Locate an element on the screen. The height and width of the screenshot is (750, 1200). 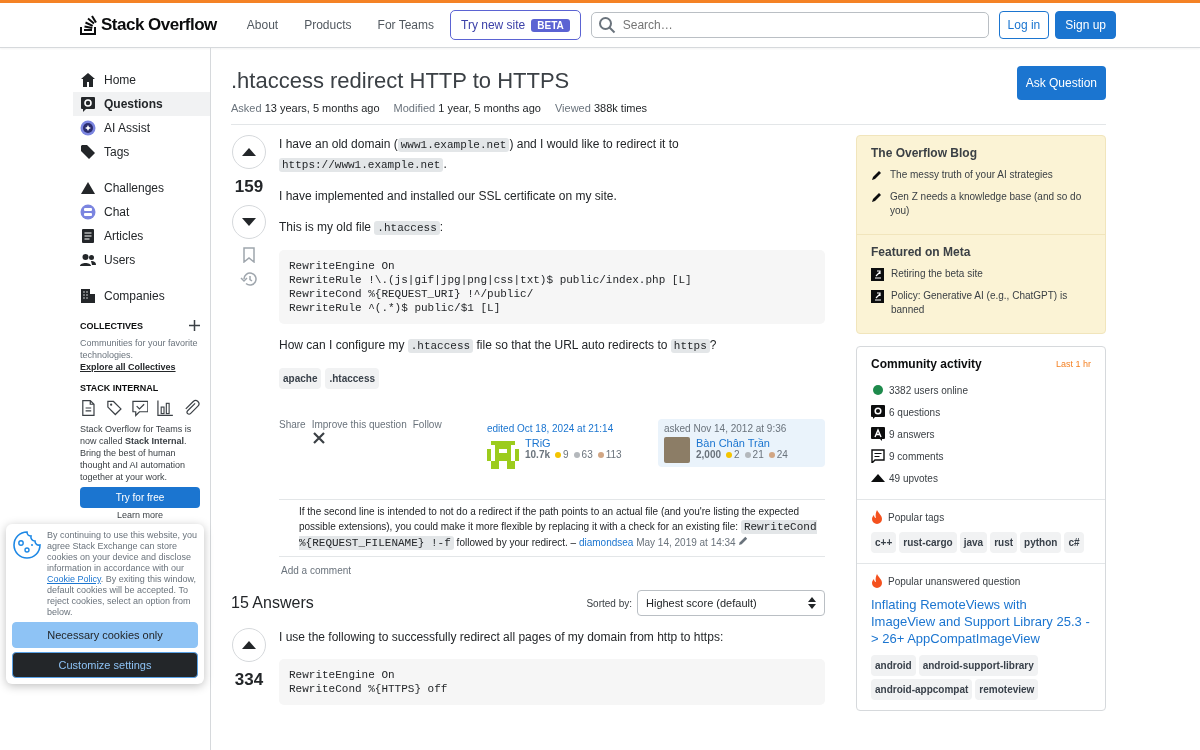
sidebar-item: Articles is located at coordinates (141, 236).